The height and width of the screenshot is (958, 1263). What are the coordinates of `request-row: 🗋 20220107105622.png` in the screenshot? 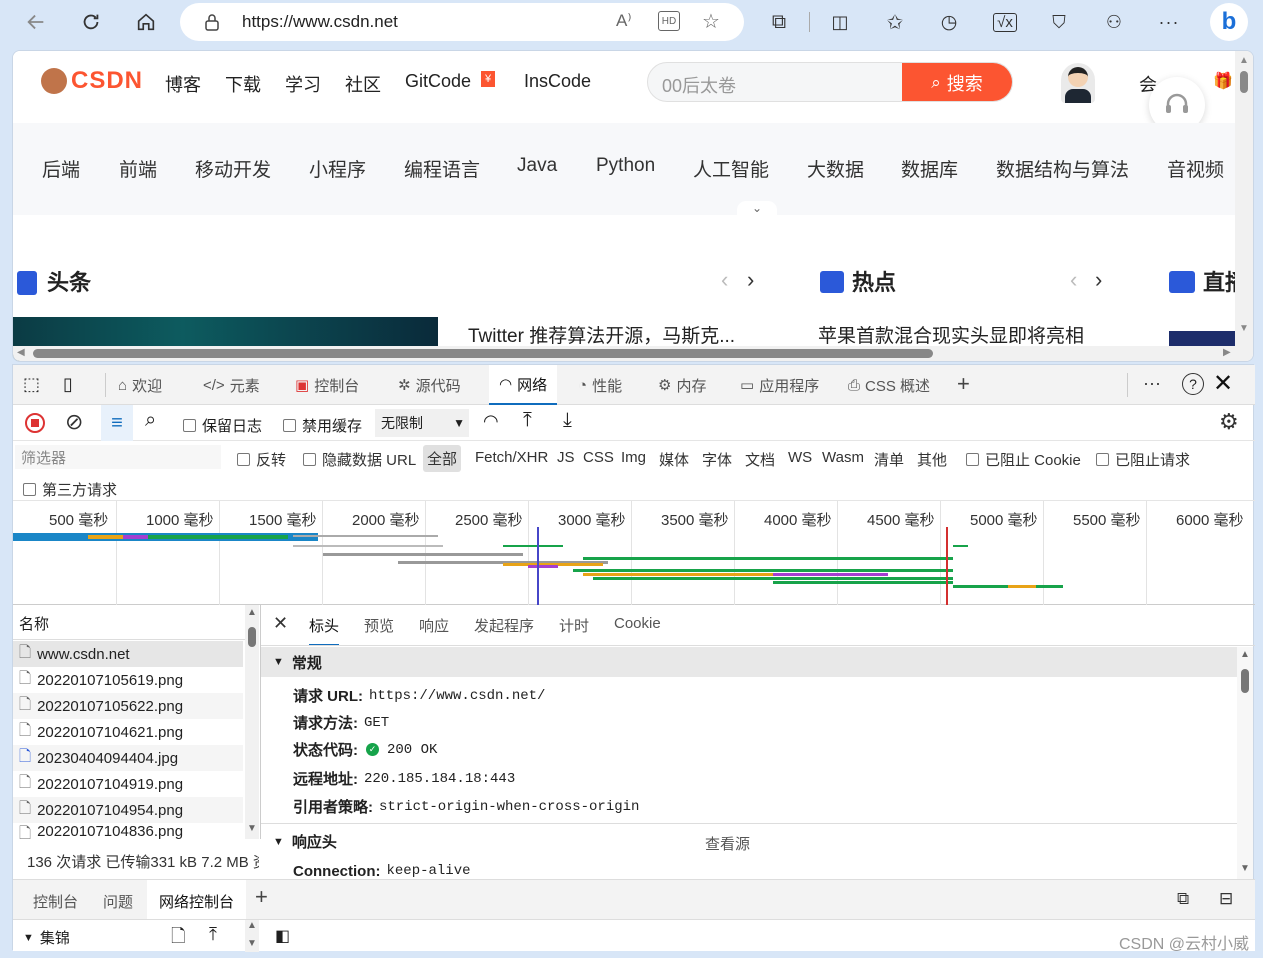 It's located at (128, 706).